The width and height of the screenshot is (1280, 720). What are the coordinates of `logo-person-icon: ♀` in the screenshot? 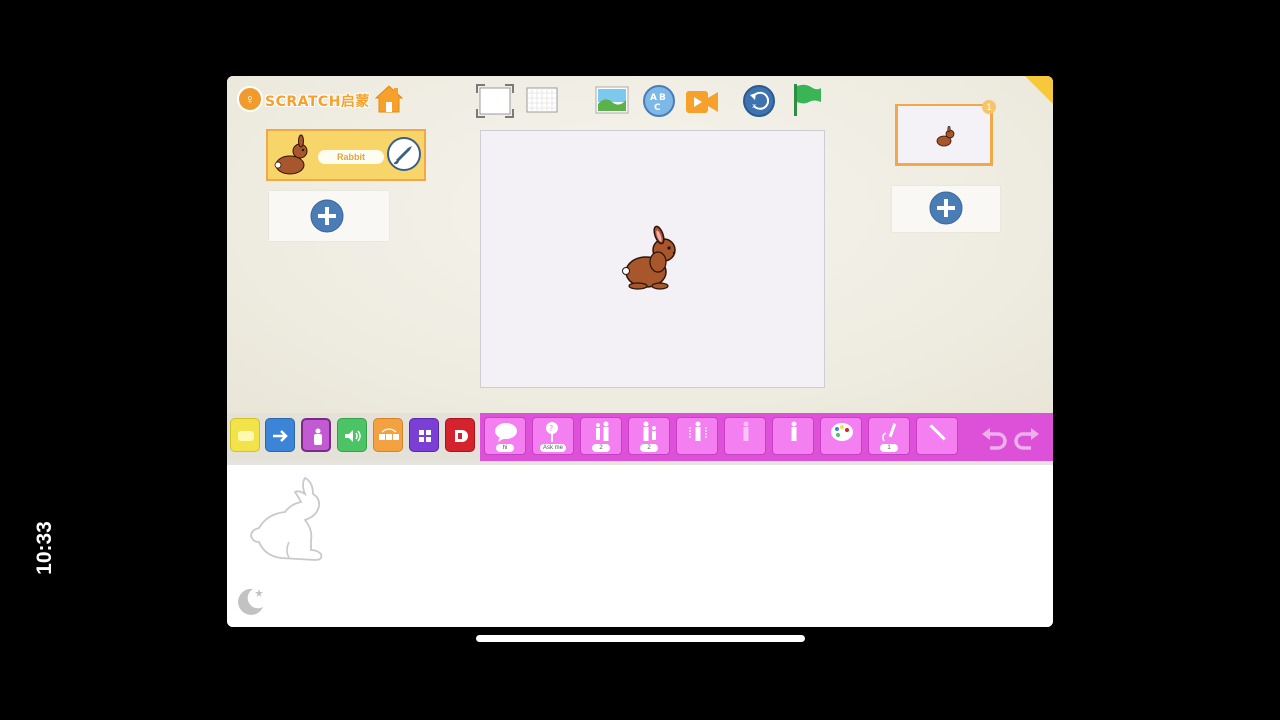 It's located at (250, 99).